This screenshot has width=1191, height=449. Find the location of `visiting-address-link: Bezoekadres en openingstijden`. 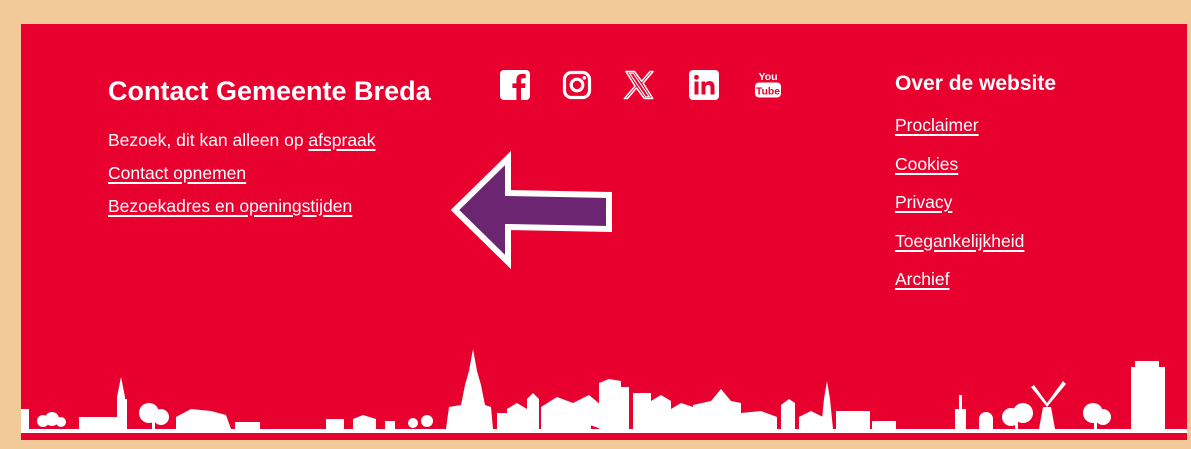

visiting-address-link: Bezoekadres en openingstijden is located at coordinates (230, 206).